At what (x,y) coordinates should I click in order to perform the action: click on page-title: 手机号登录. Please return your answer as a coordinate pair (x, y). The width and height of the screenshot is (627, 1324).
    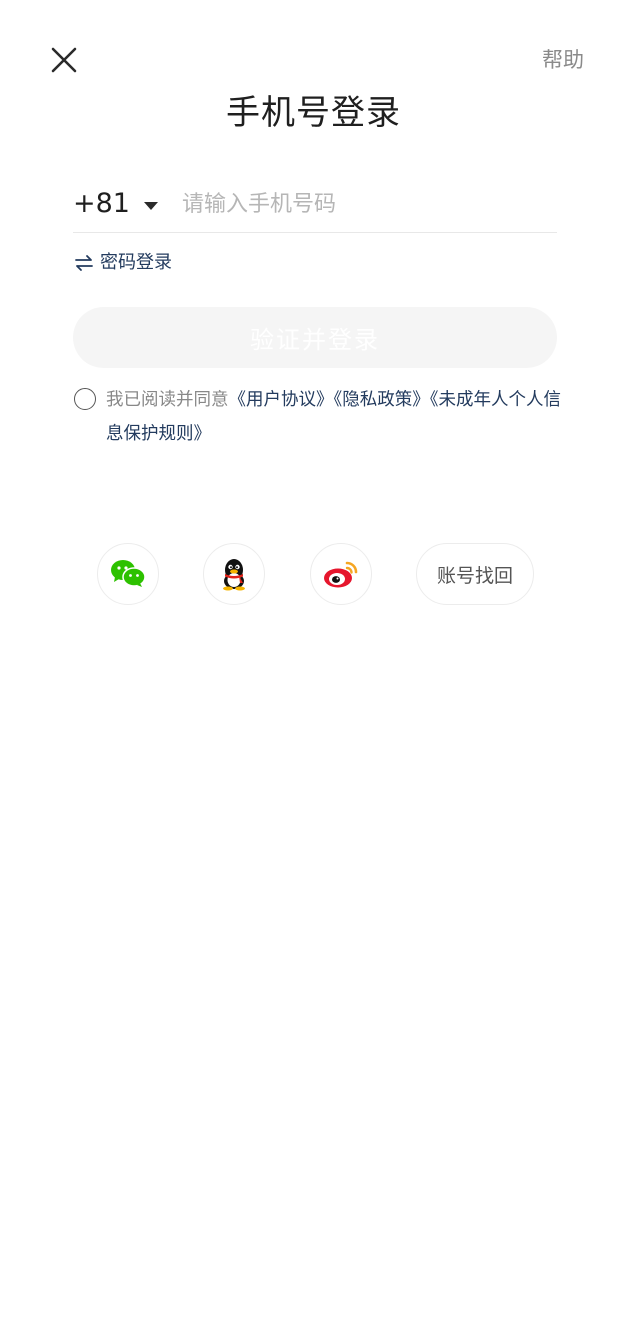
    Looking at the image, I should click on (313, 113).